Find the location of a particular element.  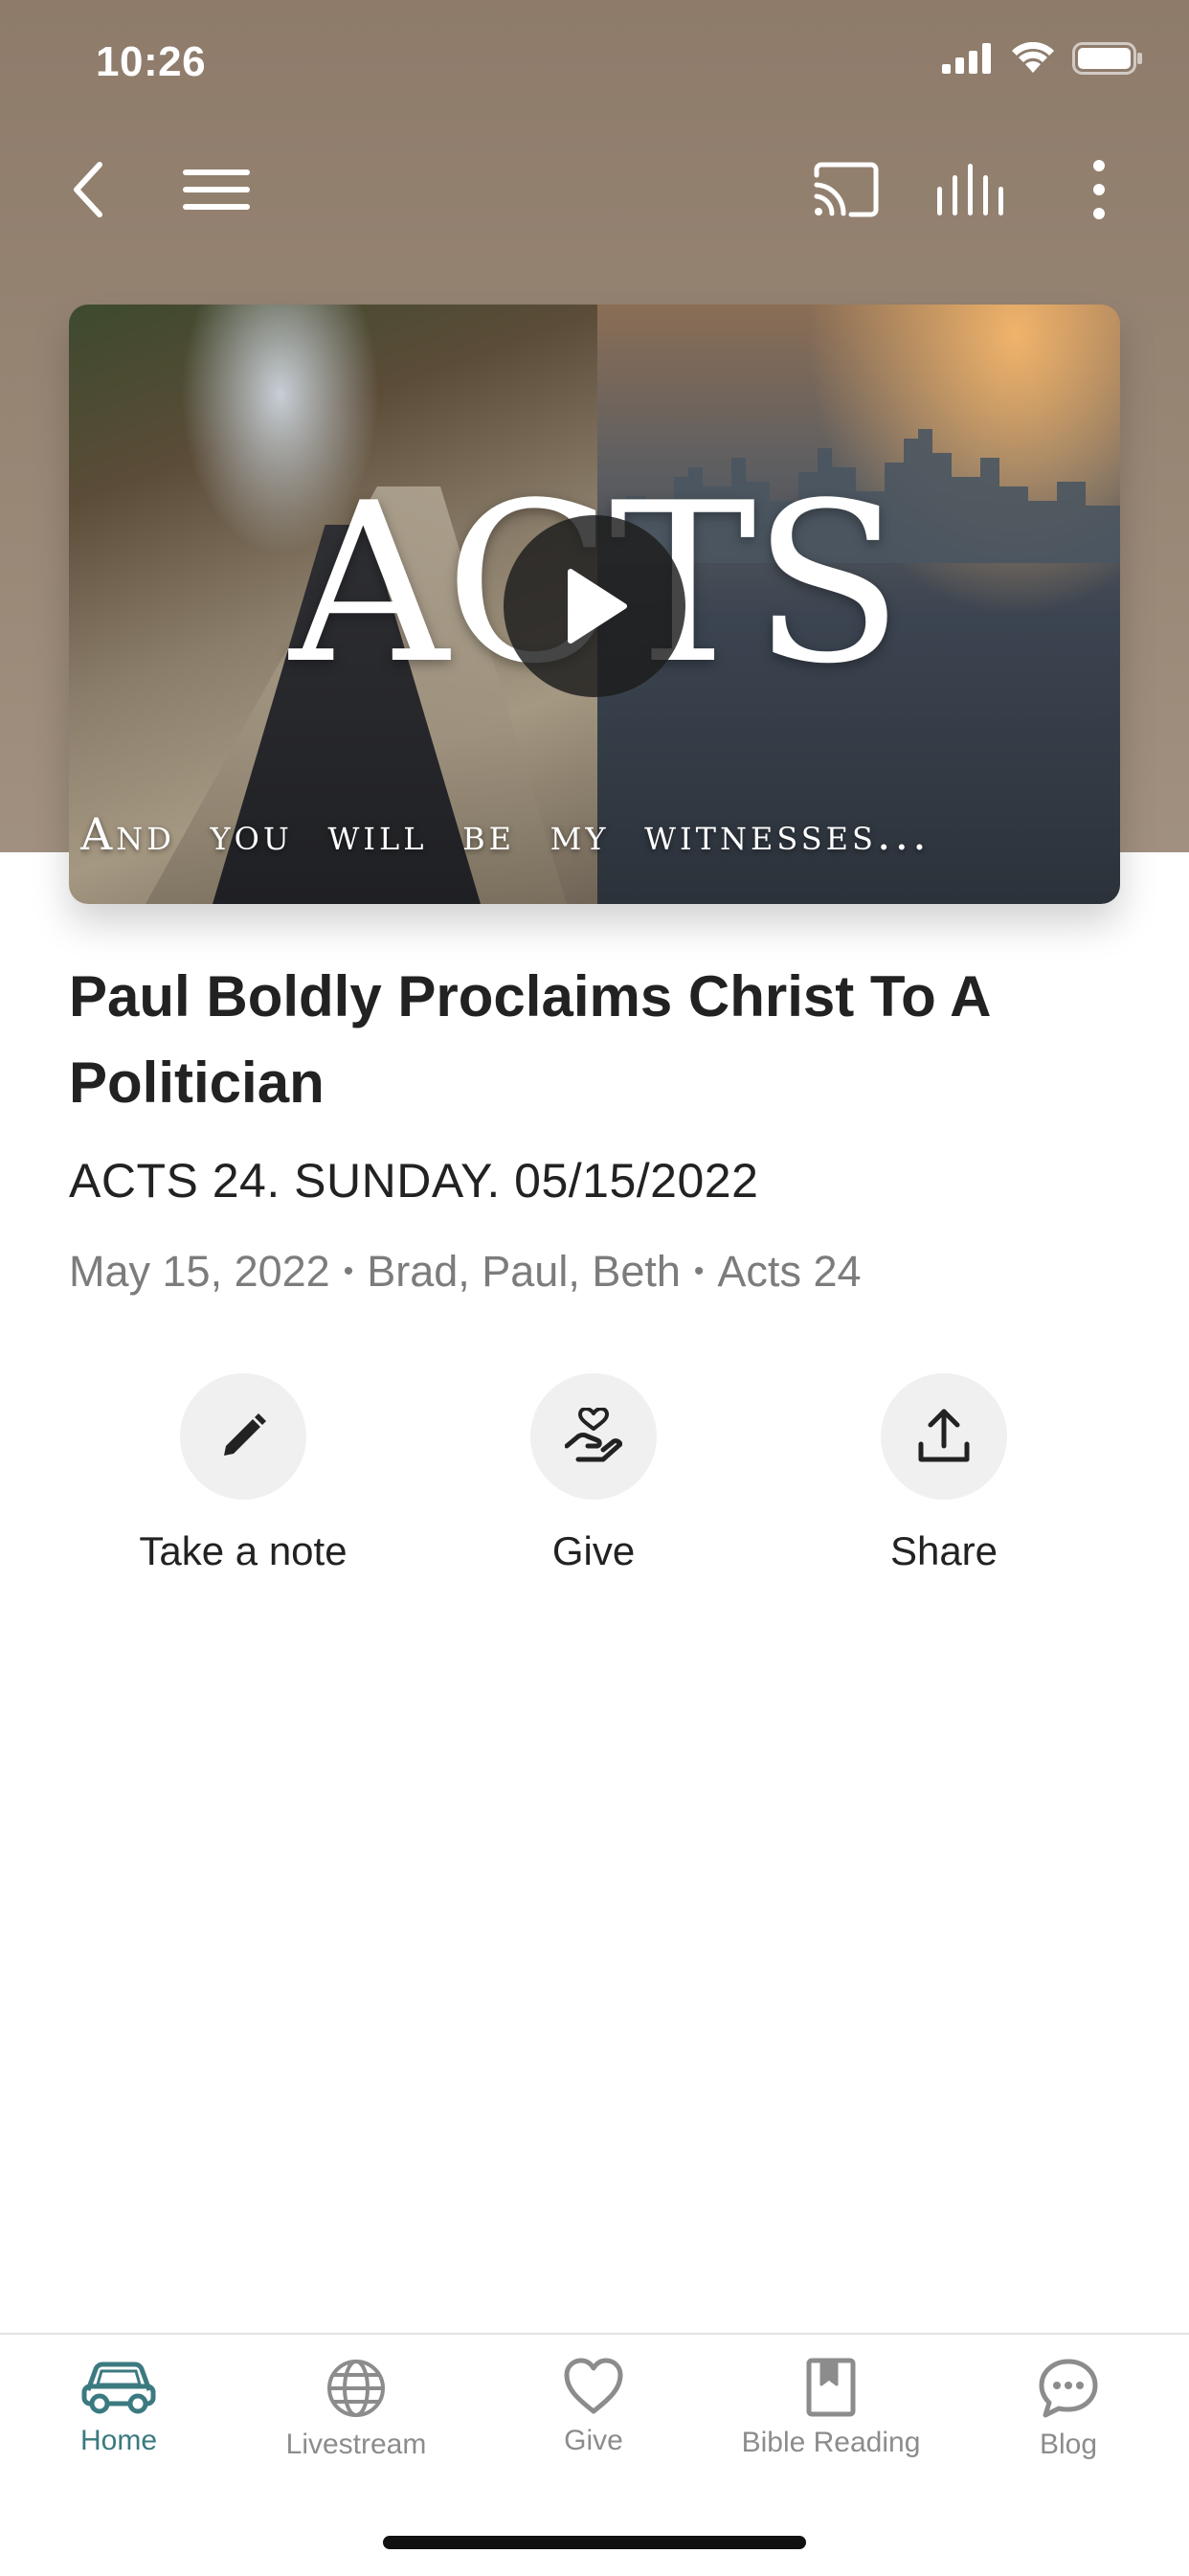

take-note-action: Take a note is located at coordinates (243, 1473).